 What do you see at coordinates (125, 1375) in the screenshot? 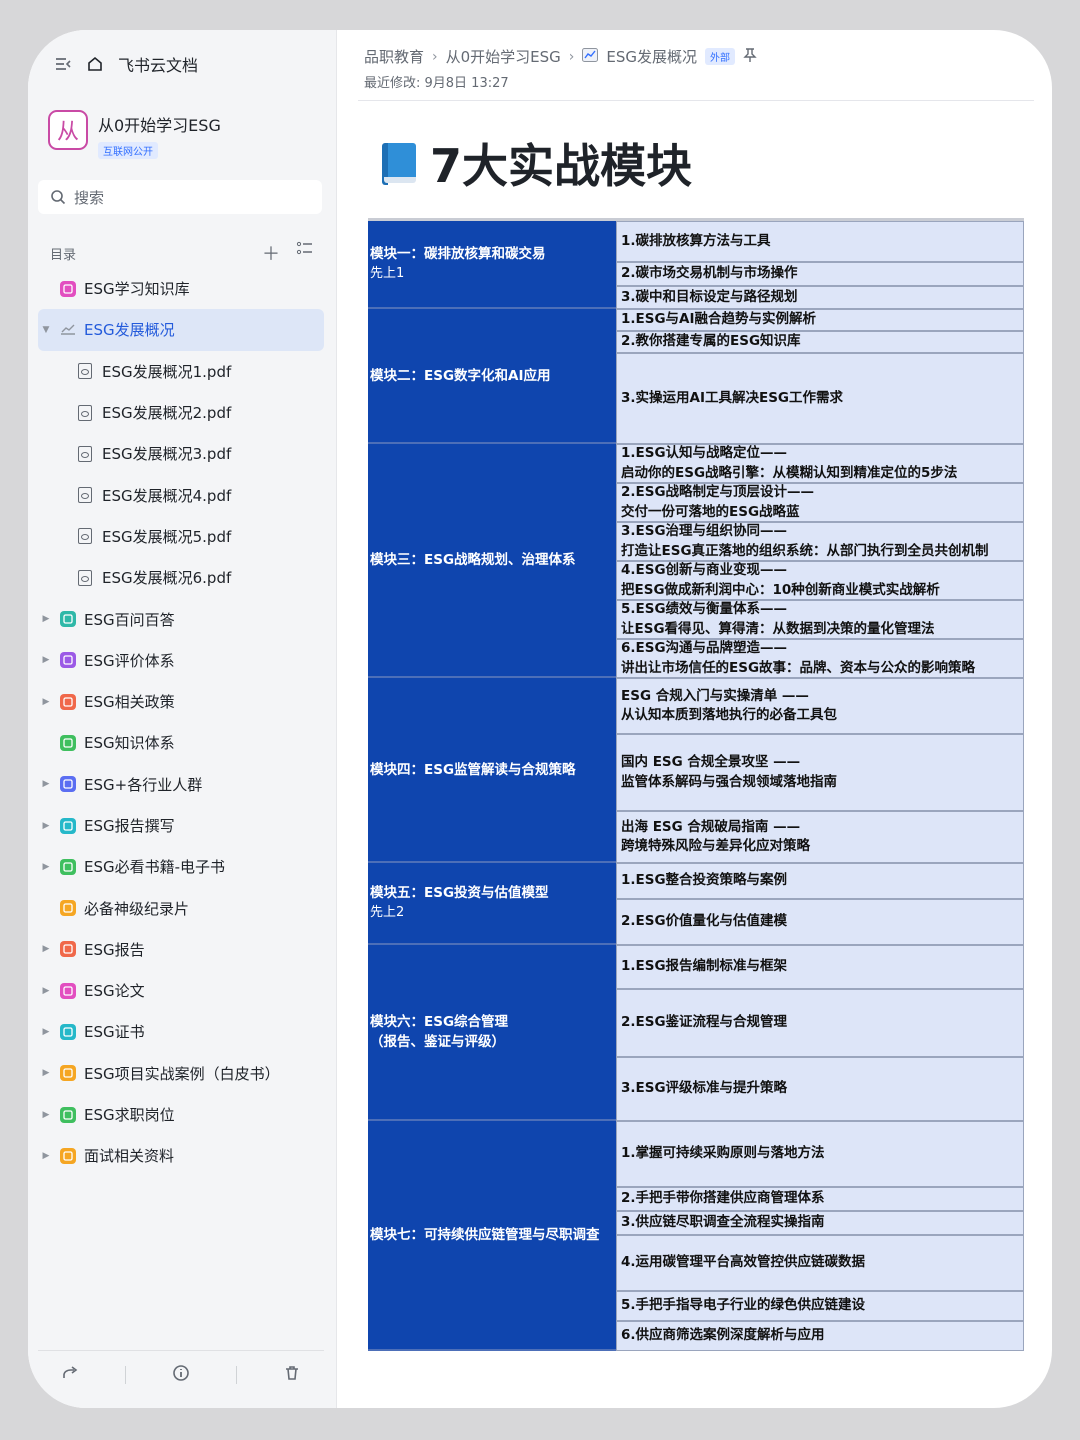
I see `divider` at bounding box center [125, 1375].